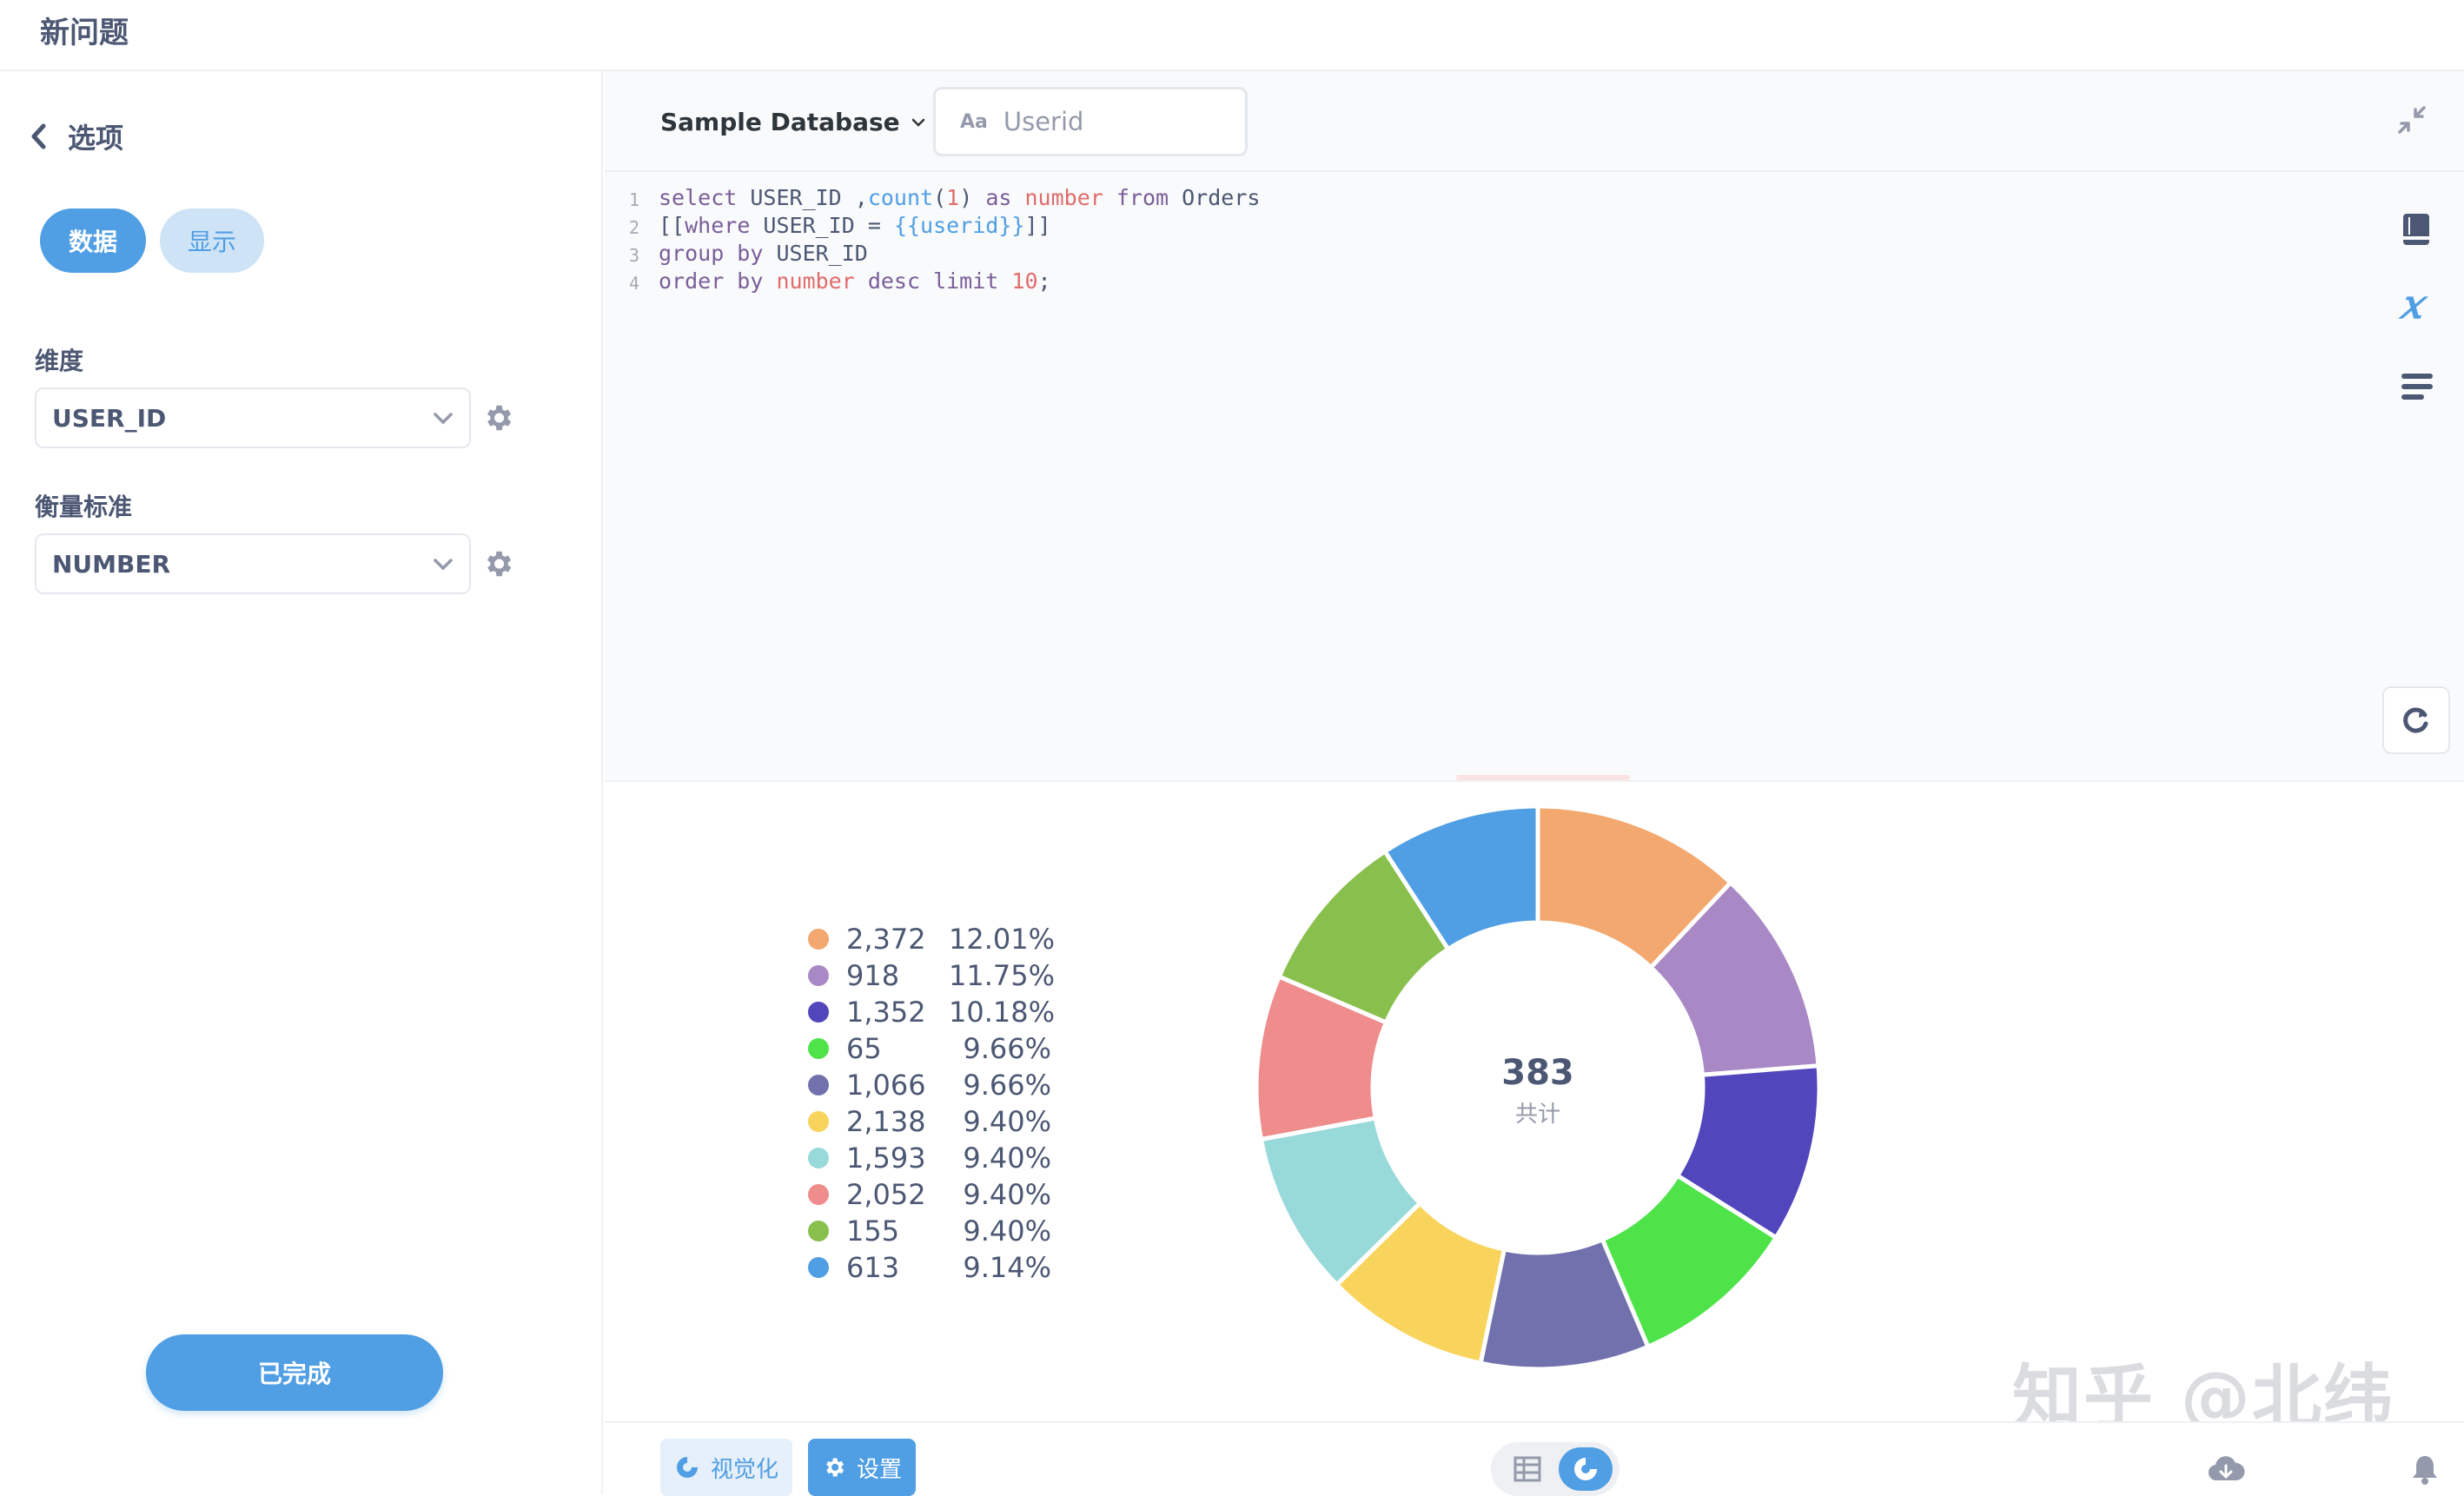 This screenshot has width=2464, height=1496. What do you see at coordinates (929, 1121) in the screenshot?
I see `legend-item: 2,138 9.40%` at bounding box center [929, 1121].